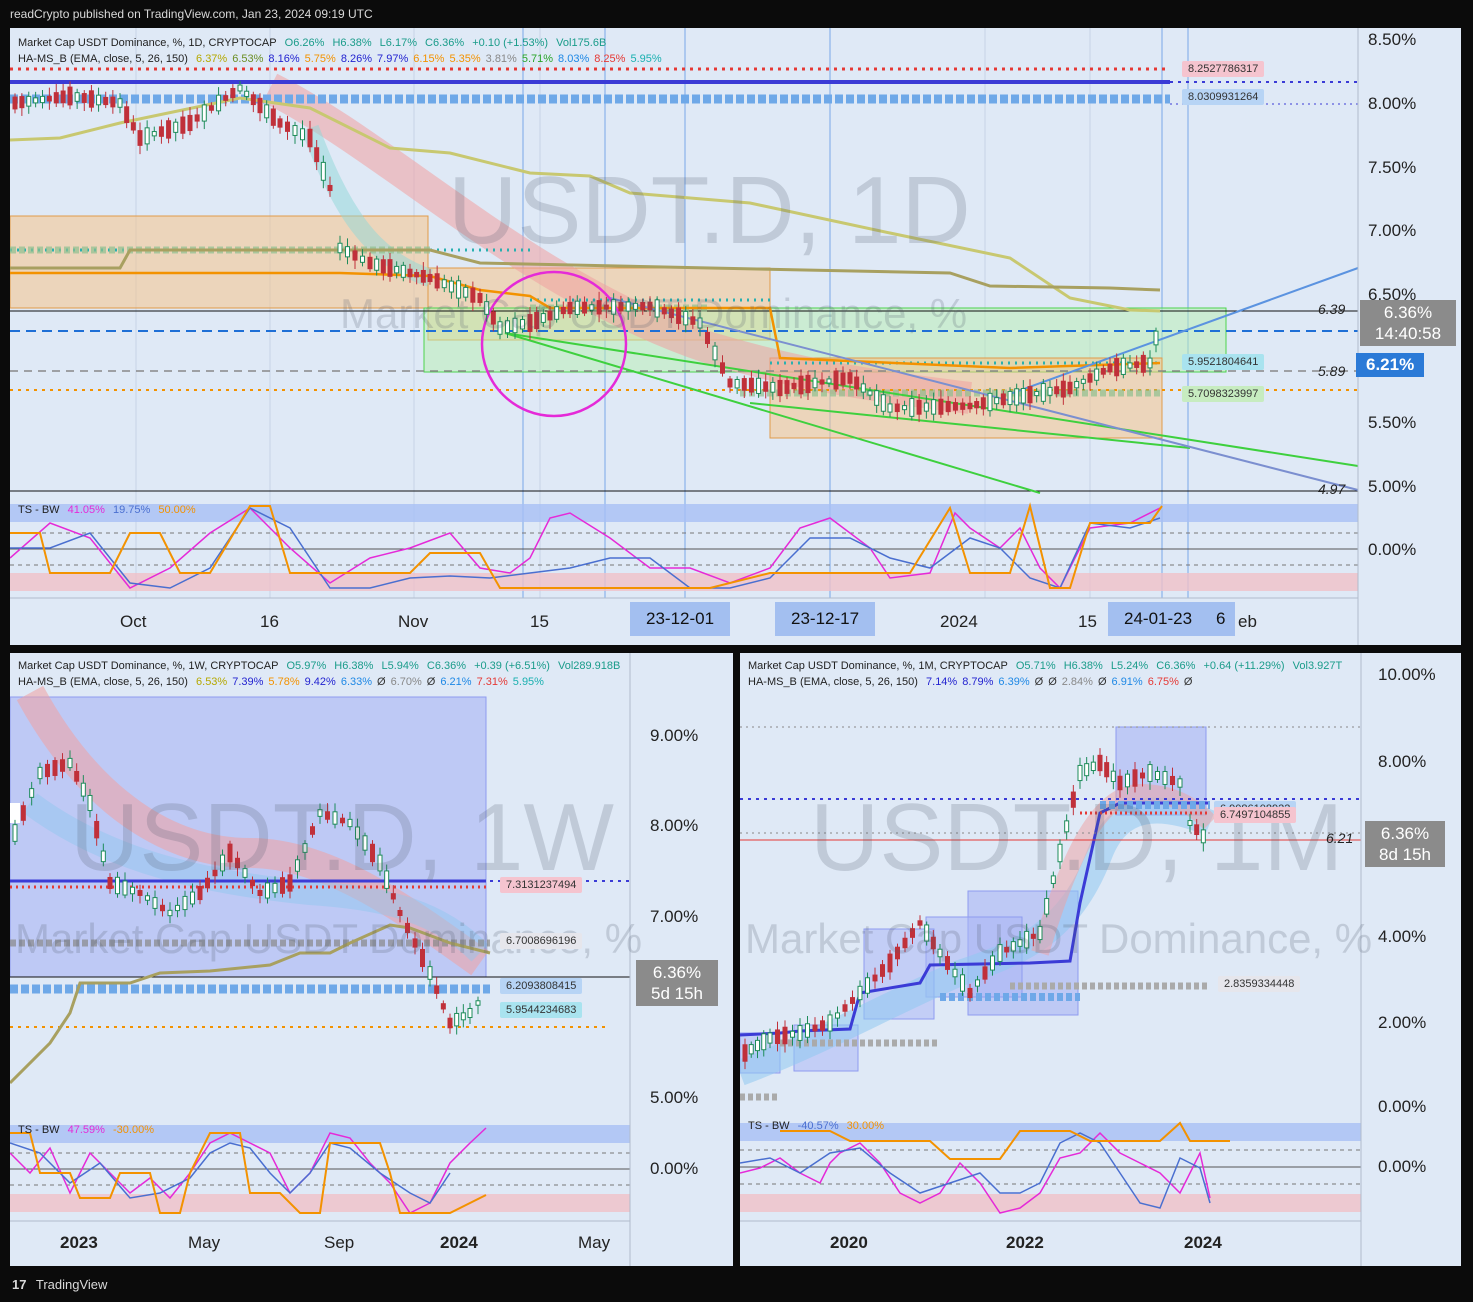 Image resolution: width=1473 pixels, height=1302 pixels. I want to click on x-tick: May, so click(204, 1242).